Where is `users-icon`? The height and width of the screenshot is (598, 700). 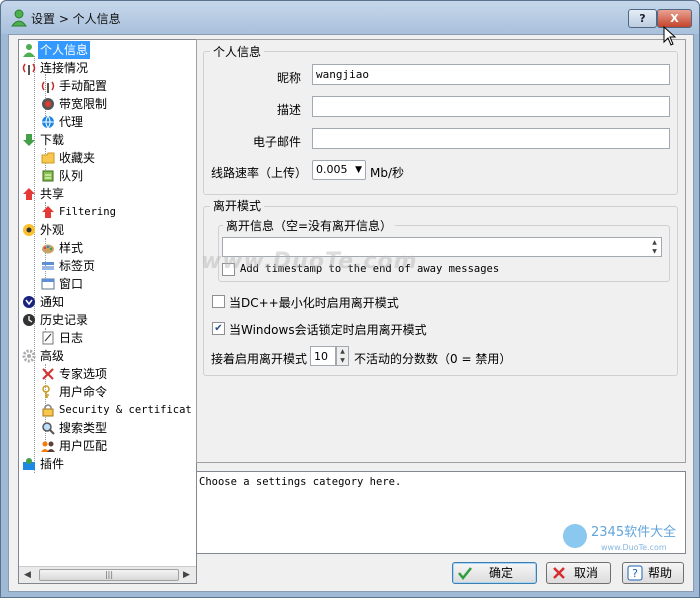 users-icon is located at coordinates (48, 446).